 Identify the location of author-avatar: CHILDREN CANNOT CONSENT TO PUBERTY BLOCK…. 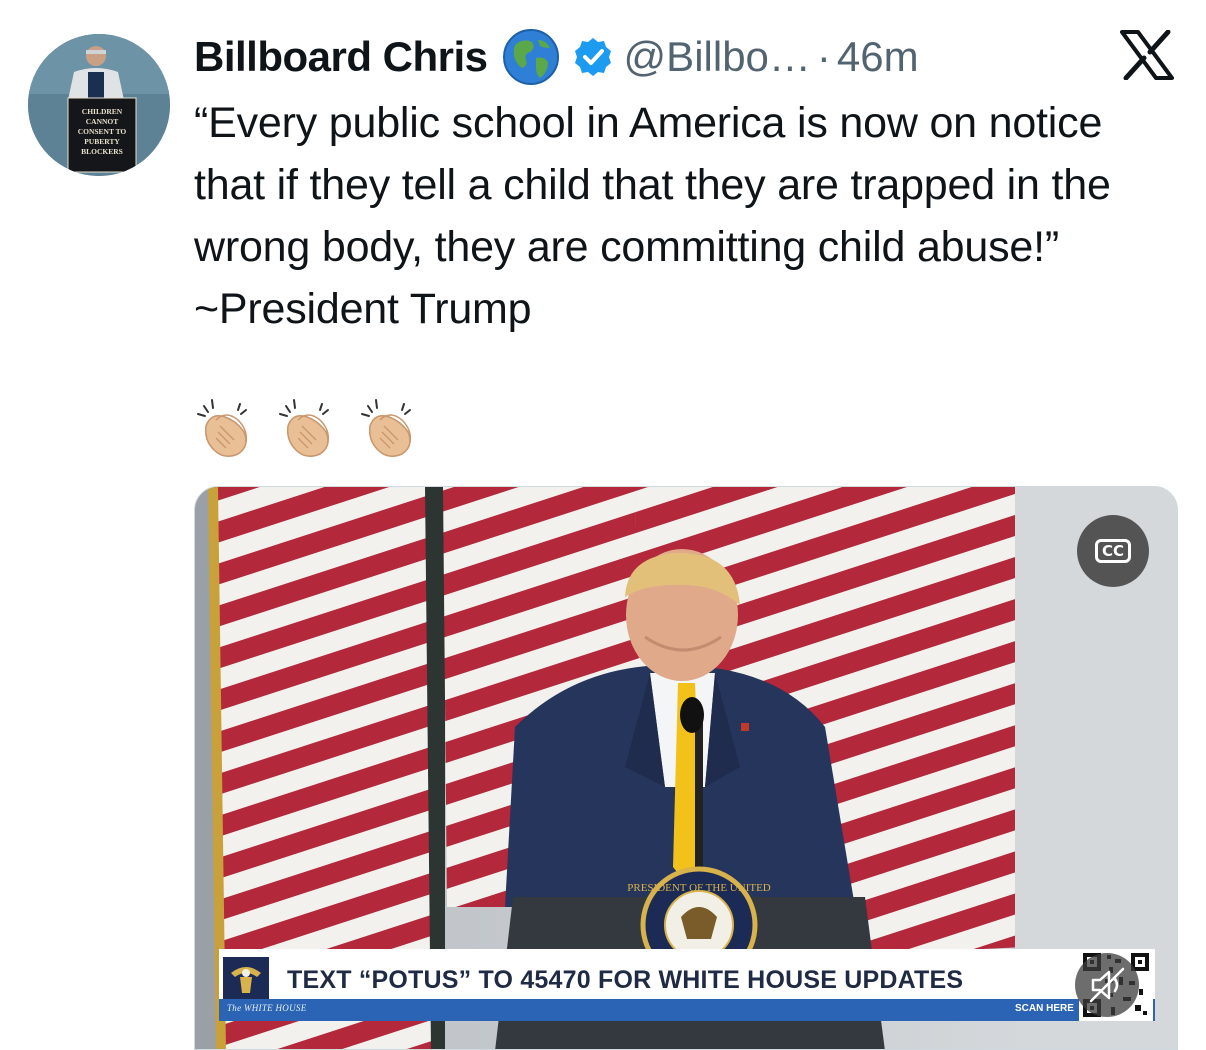
(99, 105).